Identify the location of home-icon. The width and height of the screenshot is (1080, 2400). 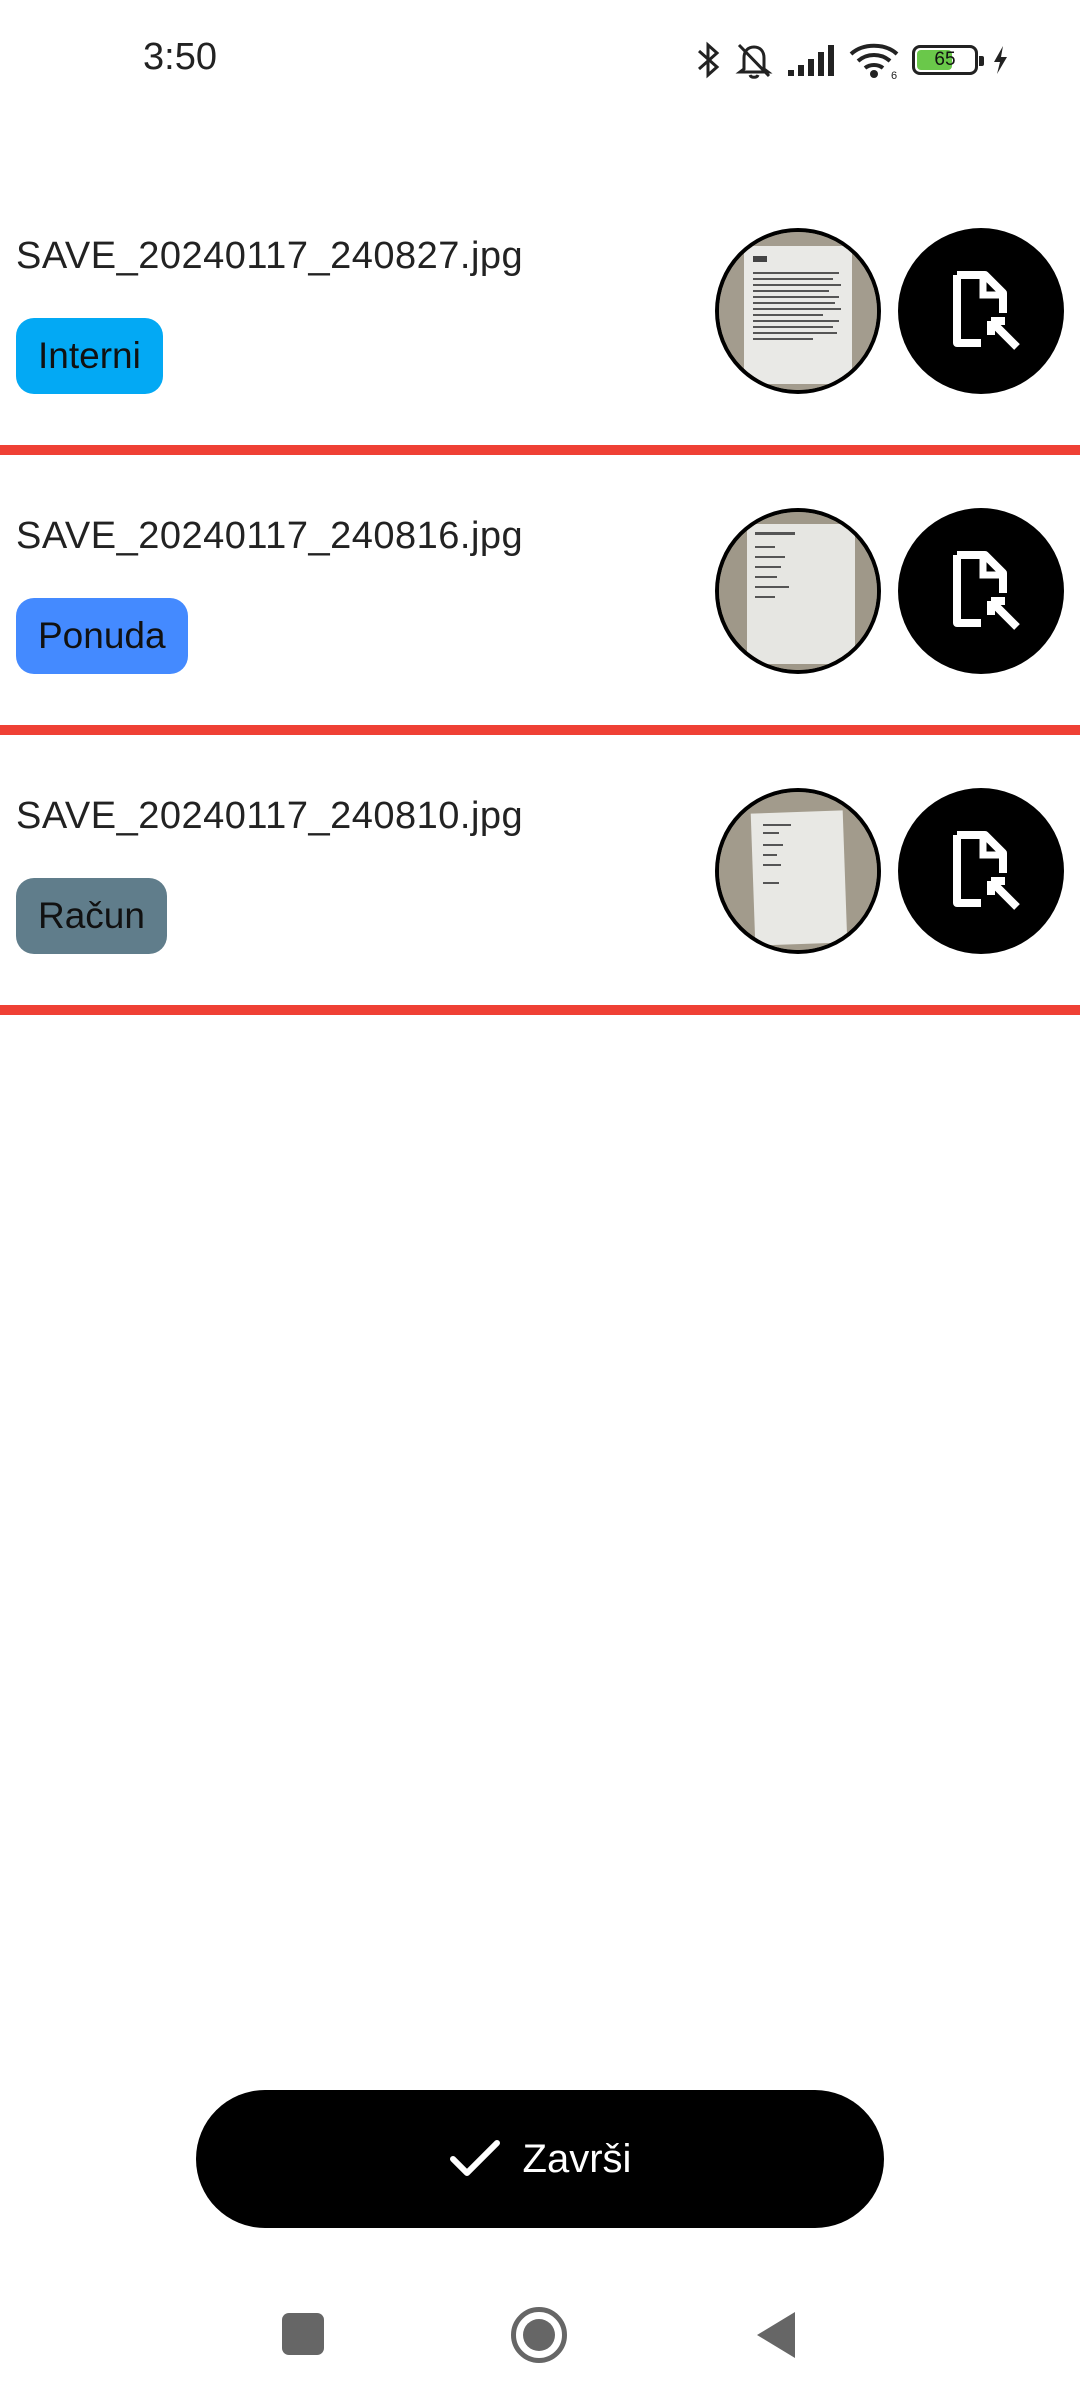
(539, 2335).